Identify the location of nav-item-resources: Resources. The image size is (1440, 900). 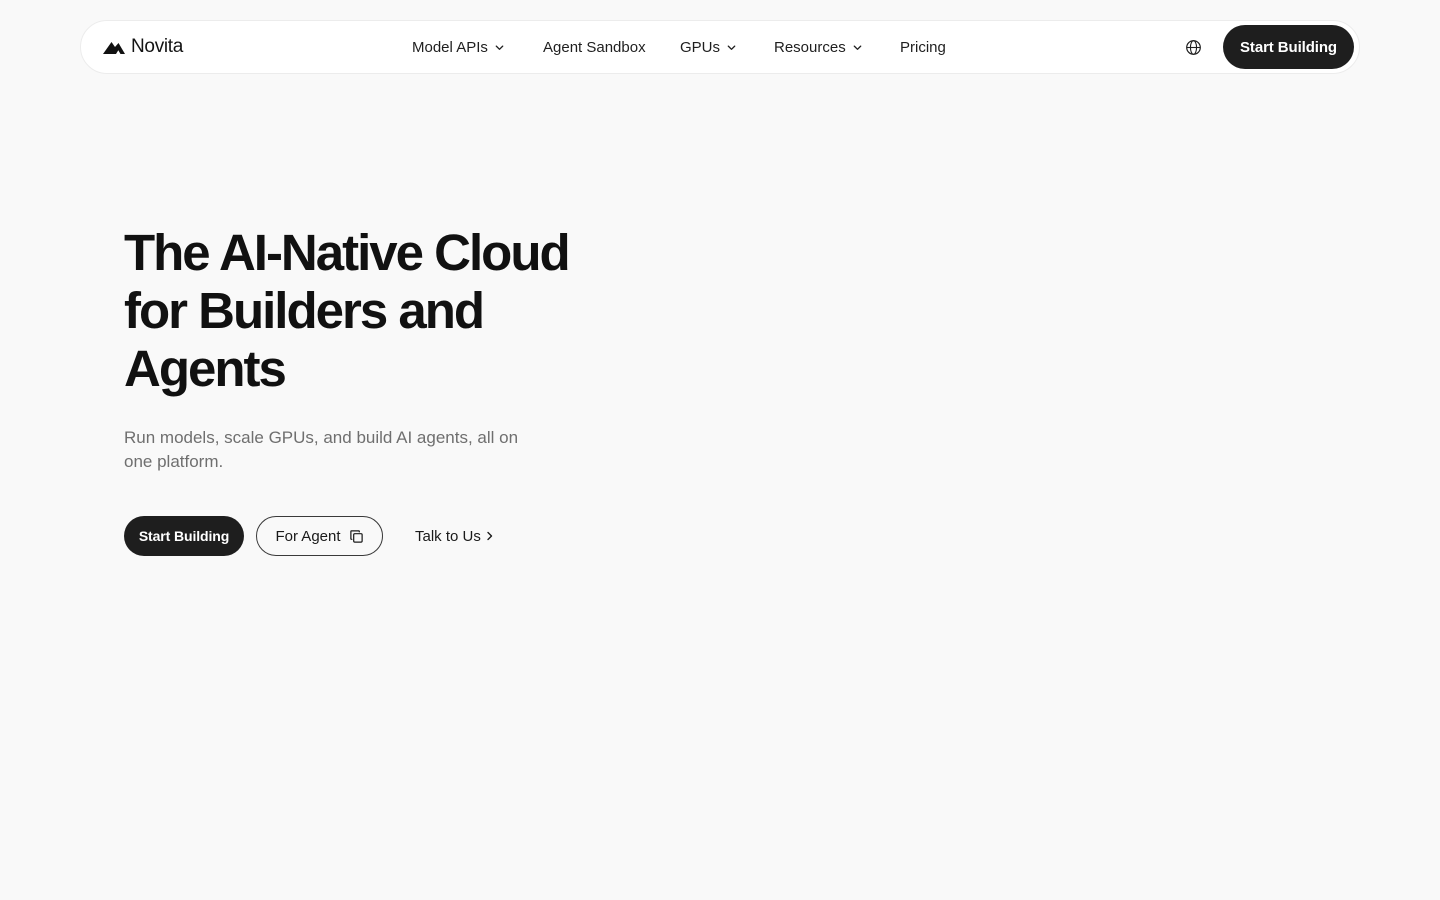
(818, 47).